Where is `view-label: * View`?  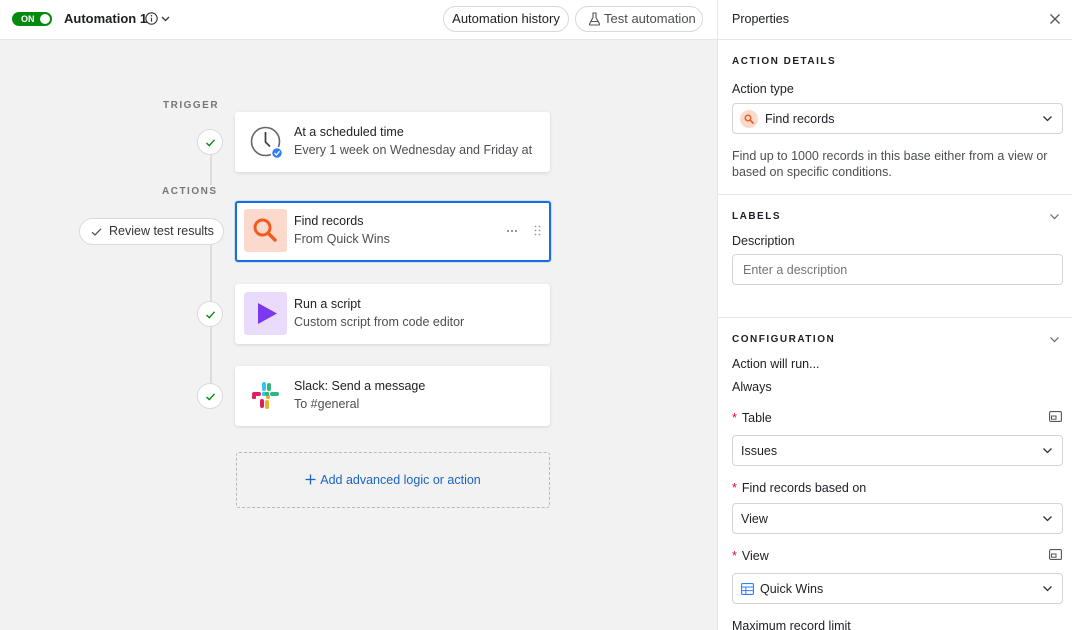 view-label: * View is located at coordinates (750, 556).